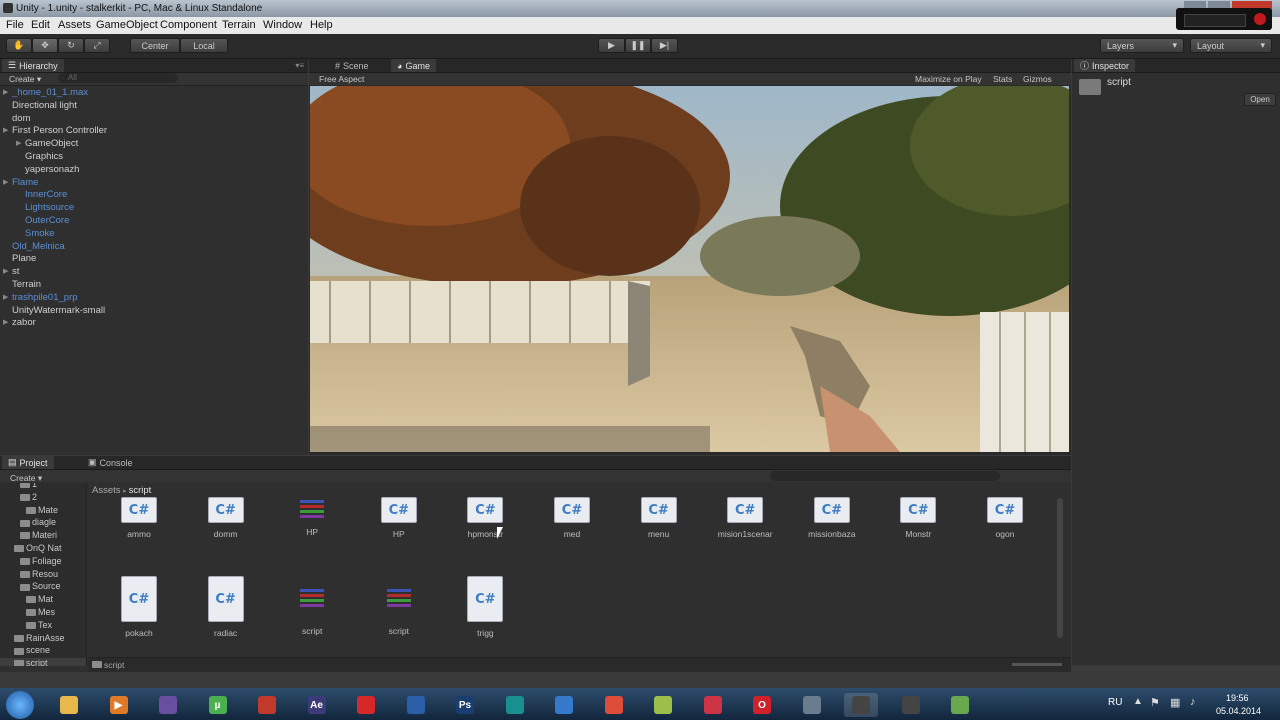 The image size is (1280, 720). Describe the element at coordinates (659, 518) in the screenshot. I see `asset-item: C# menu` at that location.